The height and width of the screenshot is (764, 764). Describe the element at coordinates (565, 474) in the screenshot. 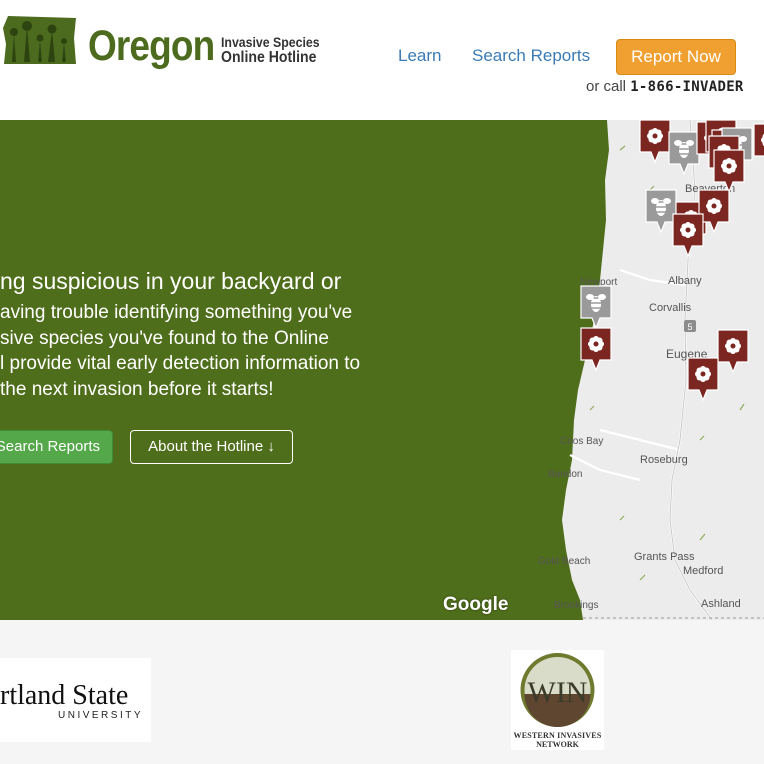

I see `place-bandon: Bandon` at that location.